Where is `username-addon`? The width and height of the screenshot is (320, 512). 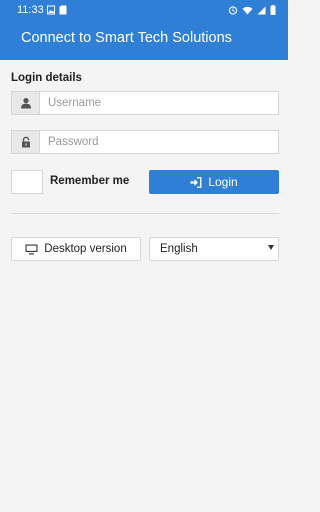
username-addon is located at coordinates (25, 103).